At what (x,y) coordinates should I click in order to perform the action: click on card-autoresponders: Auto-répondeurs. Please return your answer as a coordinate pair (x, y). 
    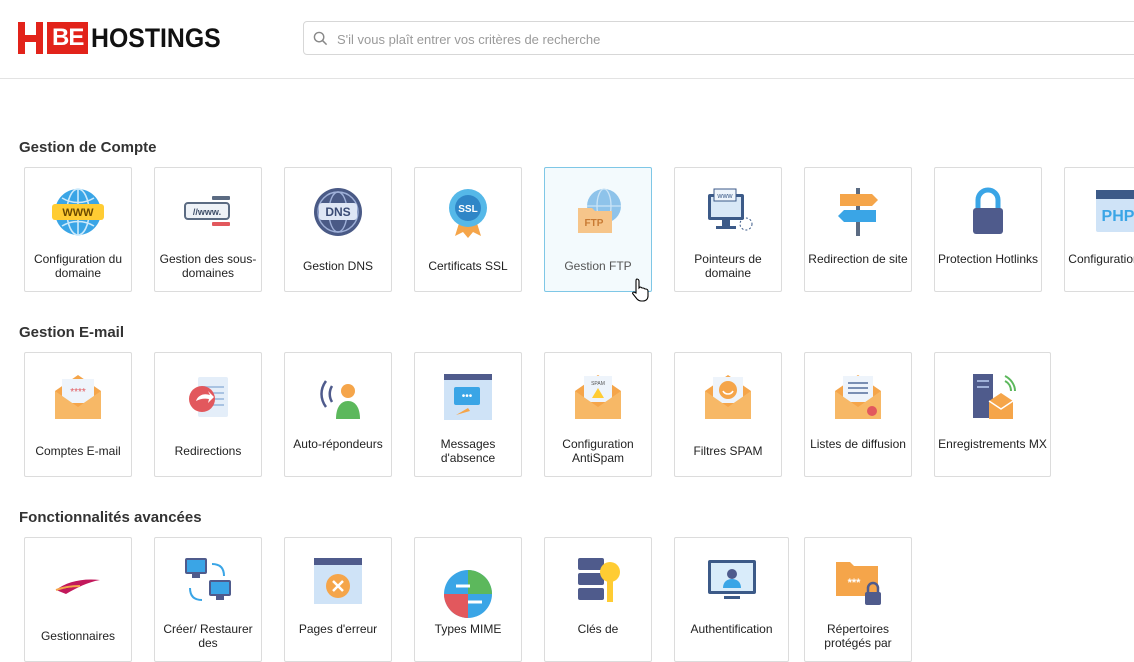
    Looking at the image, I should click on (338, 414).